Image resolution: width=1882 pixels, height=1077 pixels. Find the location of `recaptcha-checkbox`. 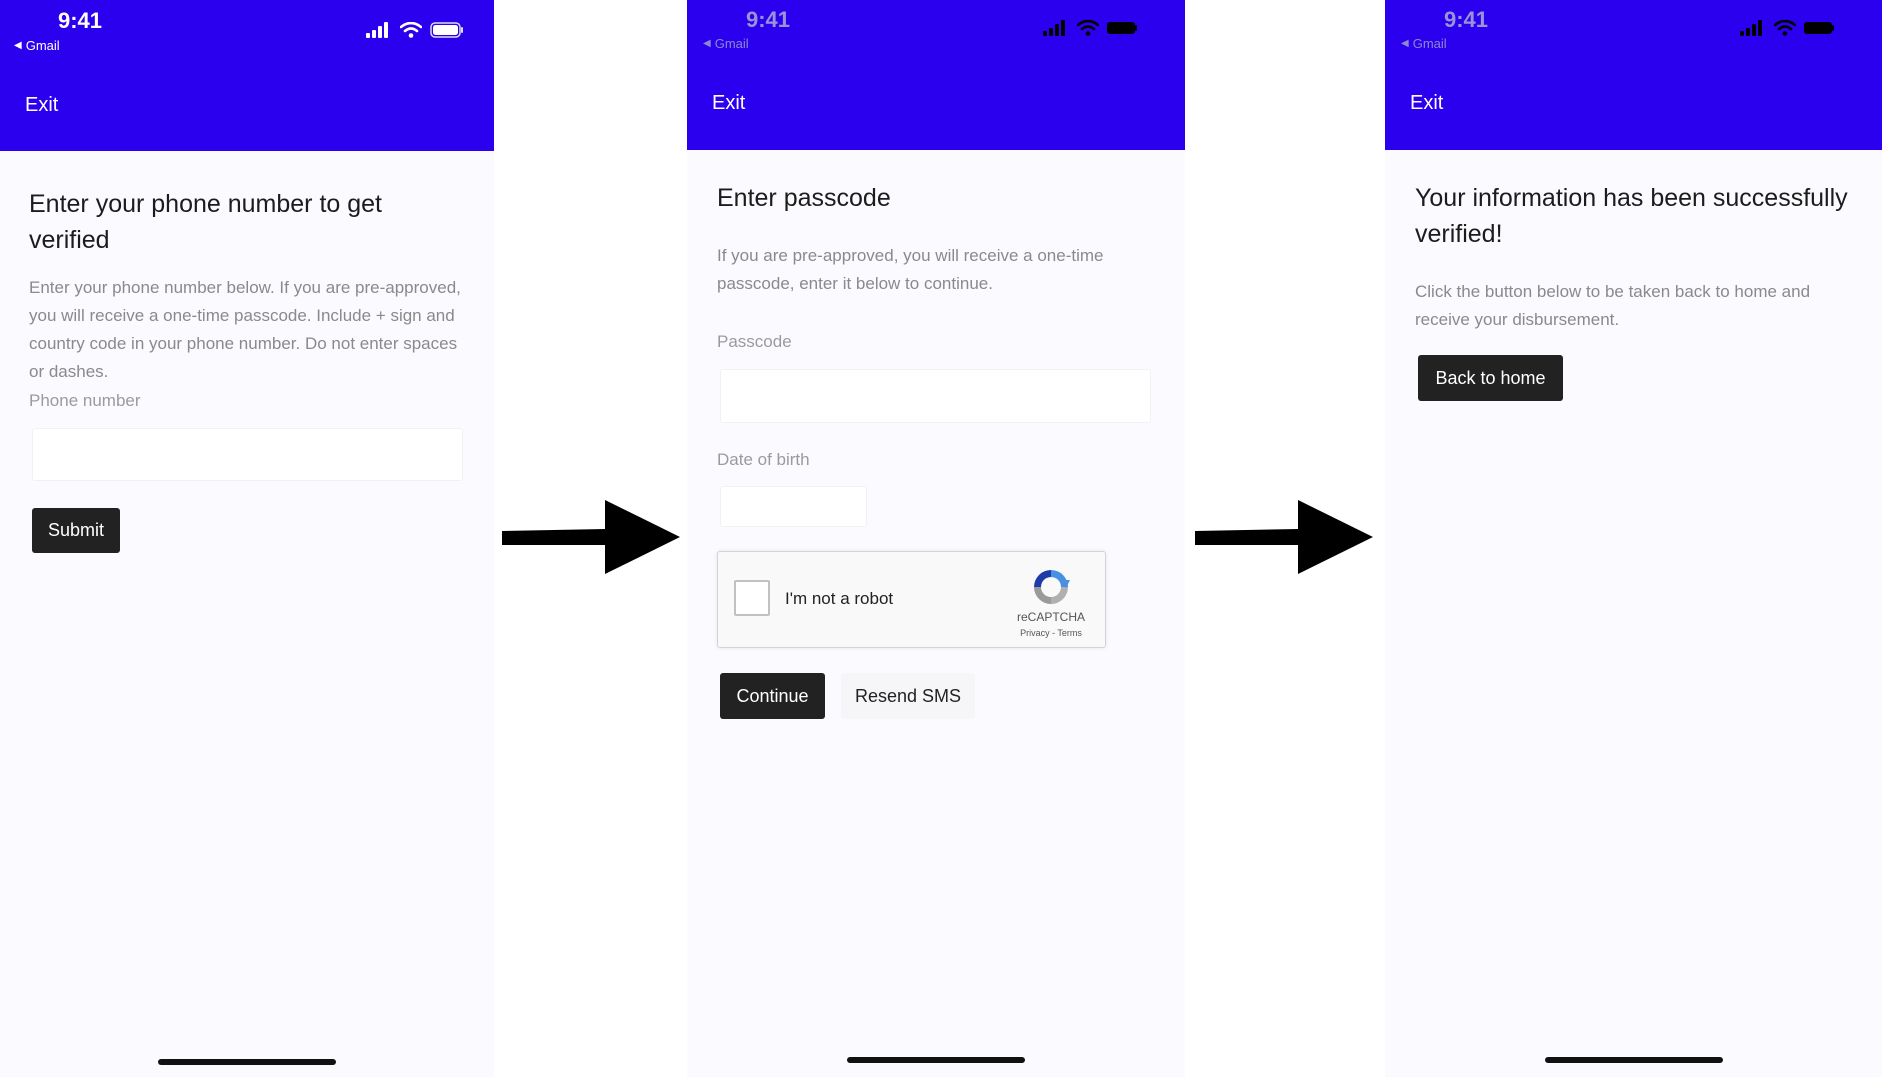

recaptcha-checkbox is located at coordinates (752, 598).